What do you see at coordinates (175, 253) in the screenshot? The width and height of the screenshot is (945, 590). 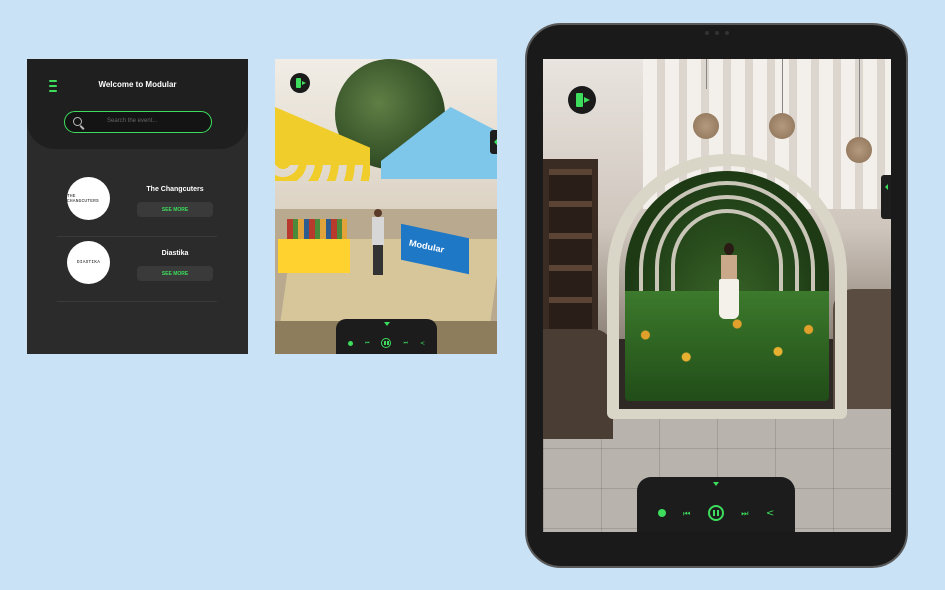 I see `artist-name: Diastika` at bounding box center [175, 253].